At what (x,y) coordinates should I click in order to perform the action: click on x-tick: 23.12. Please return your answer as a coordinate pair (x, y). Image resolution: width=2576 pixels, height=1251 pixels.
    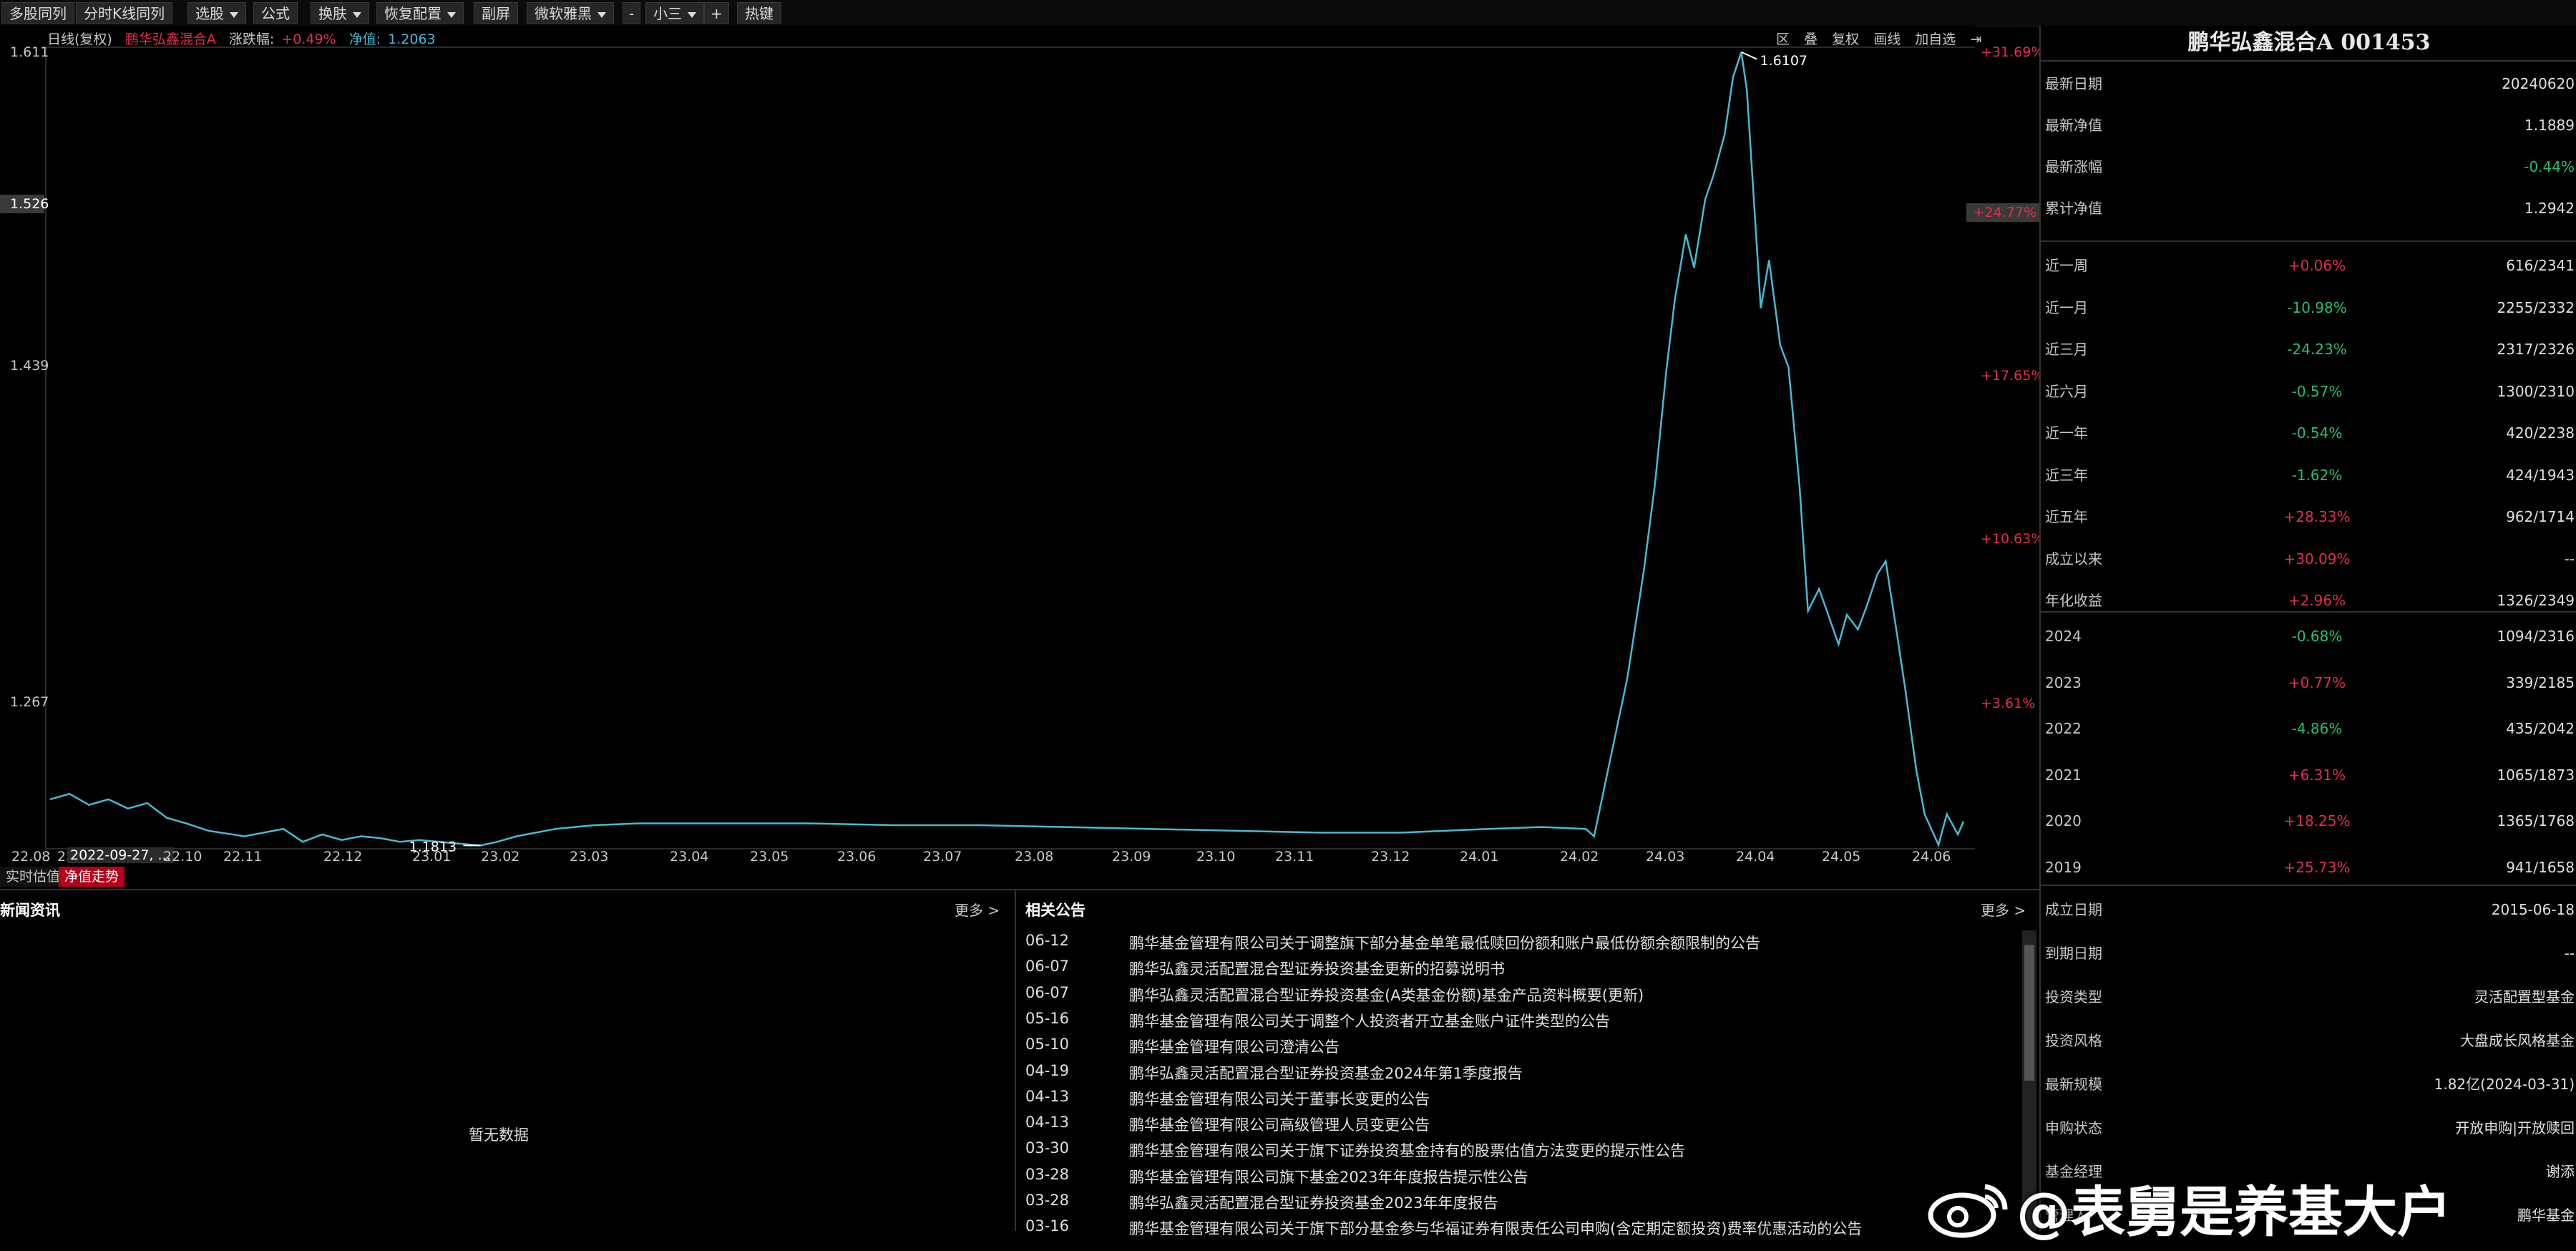
    Looking at the image, I should click on (1390, 857).